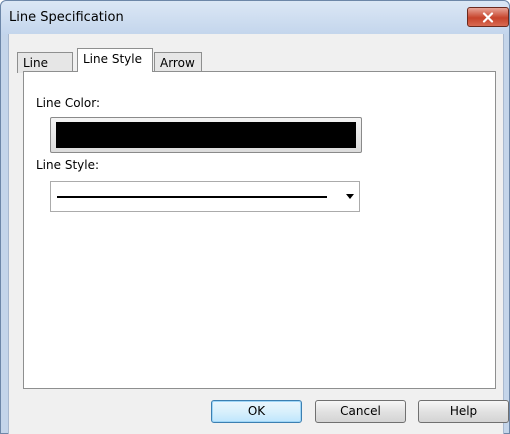 Image resolution: width=510 pixels, height=434 pixels. What do you see at coordinates (256, 411) in the screenshot?
I see `ok-button: OK` at bounding box center [256, 411].